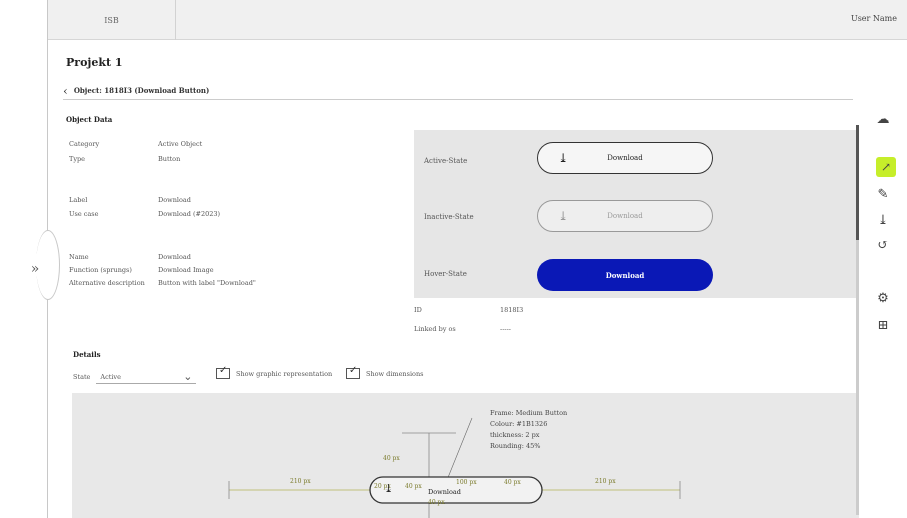 This screenshot has width=907, height=518. Describe the element at coordinates (180, 144) in the screenshot. I see `field-value: Active Object` at that location.